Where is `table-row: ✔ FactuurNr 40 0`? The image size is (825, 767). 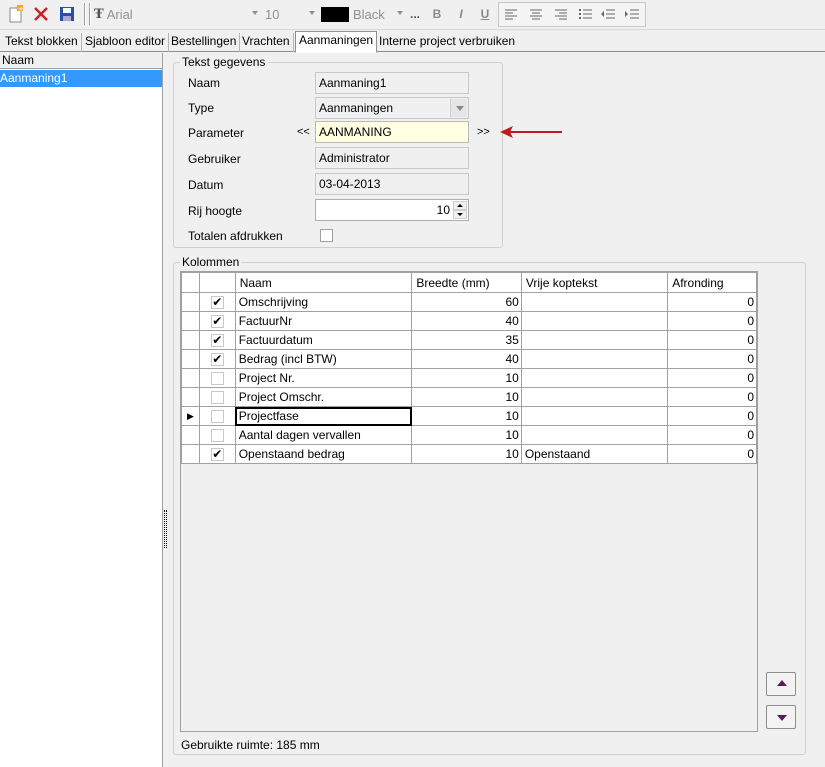
table-row: ✔ FactuurNr 40 0 is located at coordinates (469, 321).